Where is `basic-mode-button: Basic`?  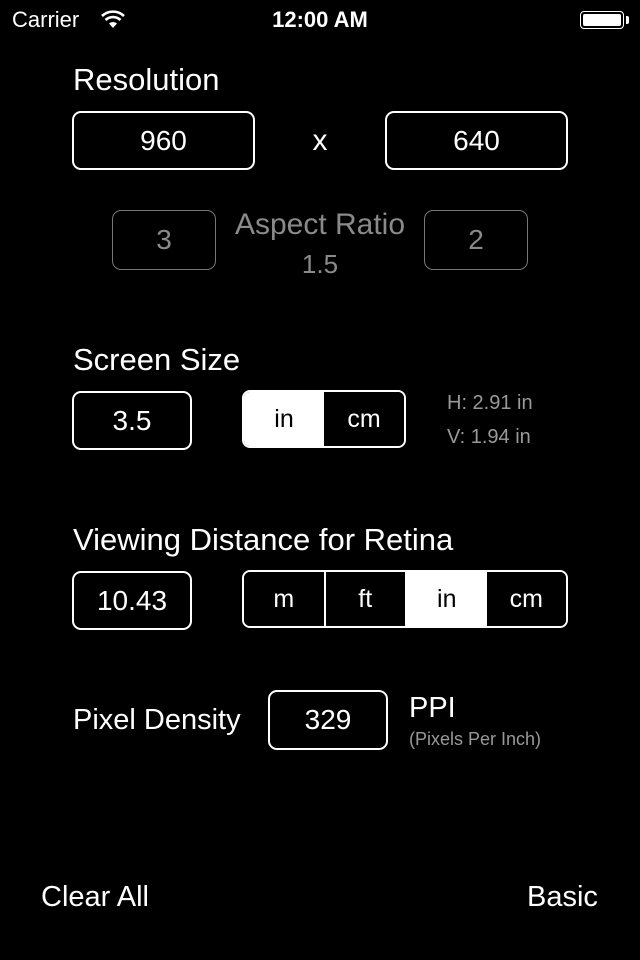 basic-mode-button: Basic is located at coordinates (562, 897).